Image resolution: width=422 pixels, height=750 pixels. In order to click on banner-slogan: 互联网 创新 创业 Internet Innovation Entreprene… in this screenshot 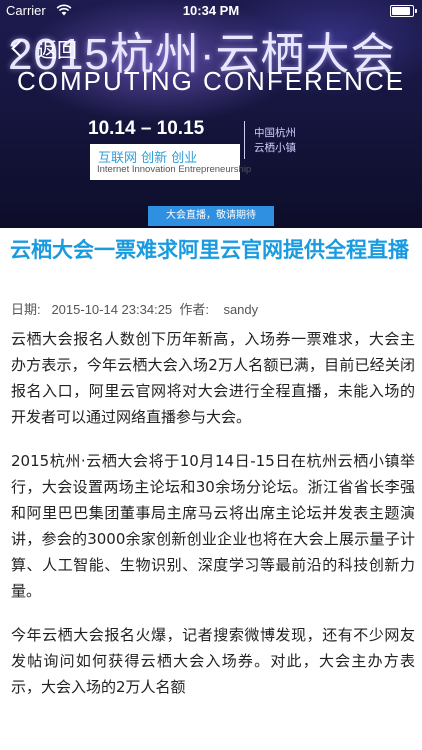, I will do `click(170, 162)`.